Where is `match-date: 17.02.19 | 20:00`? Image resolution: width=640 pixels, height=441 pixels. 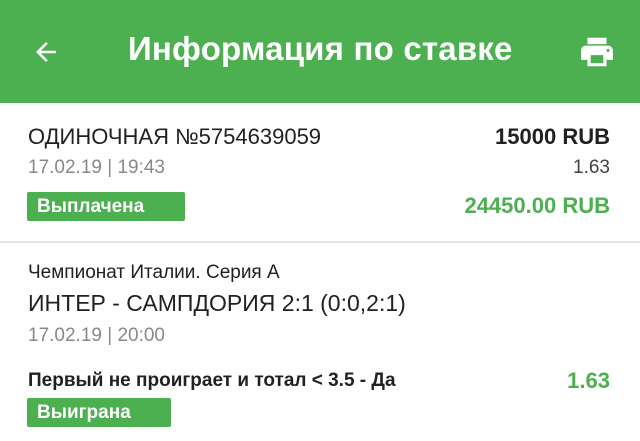
match-date: 17.02.19 | 20:00 is located at coordinates (96, 335).